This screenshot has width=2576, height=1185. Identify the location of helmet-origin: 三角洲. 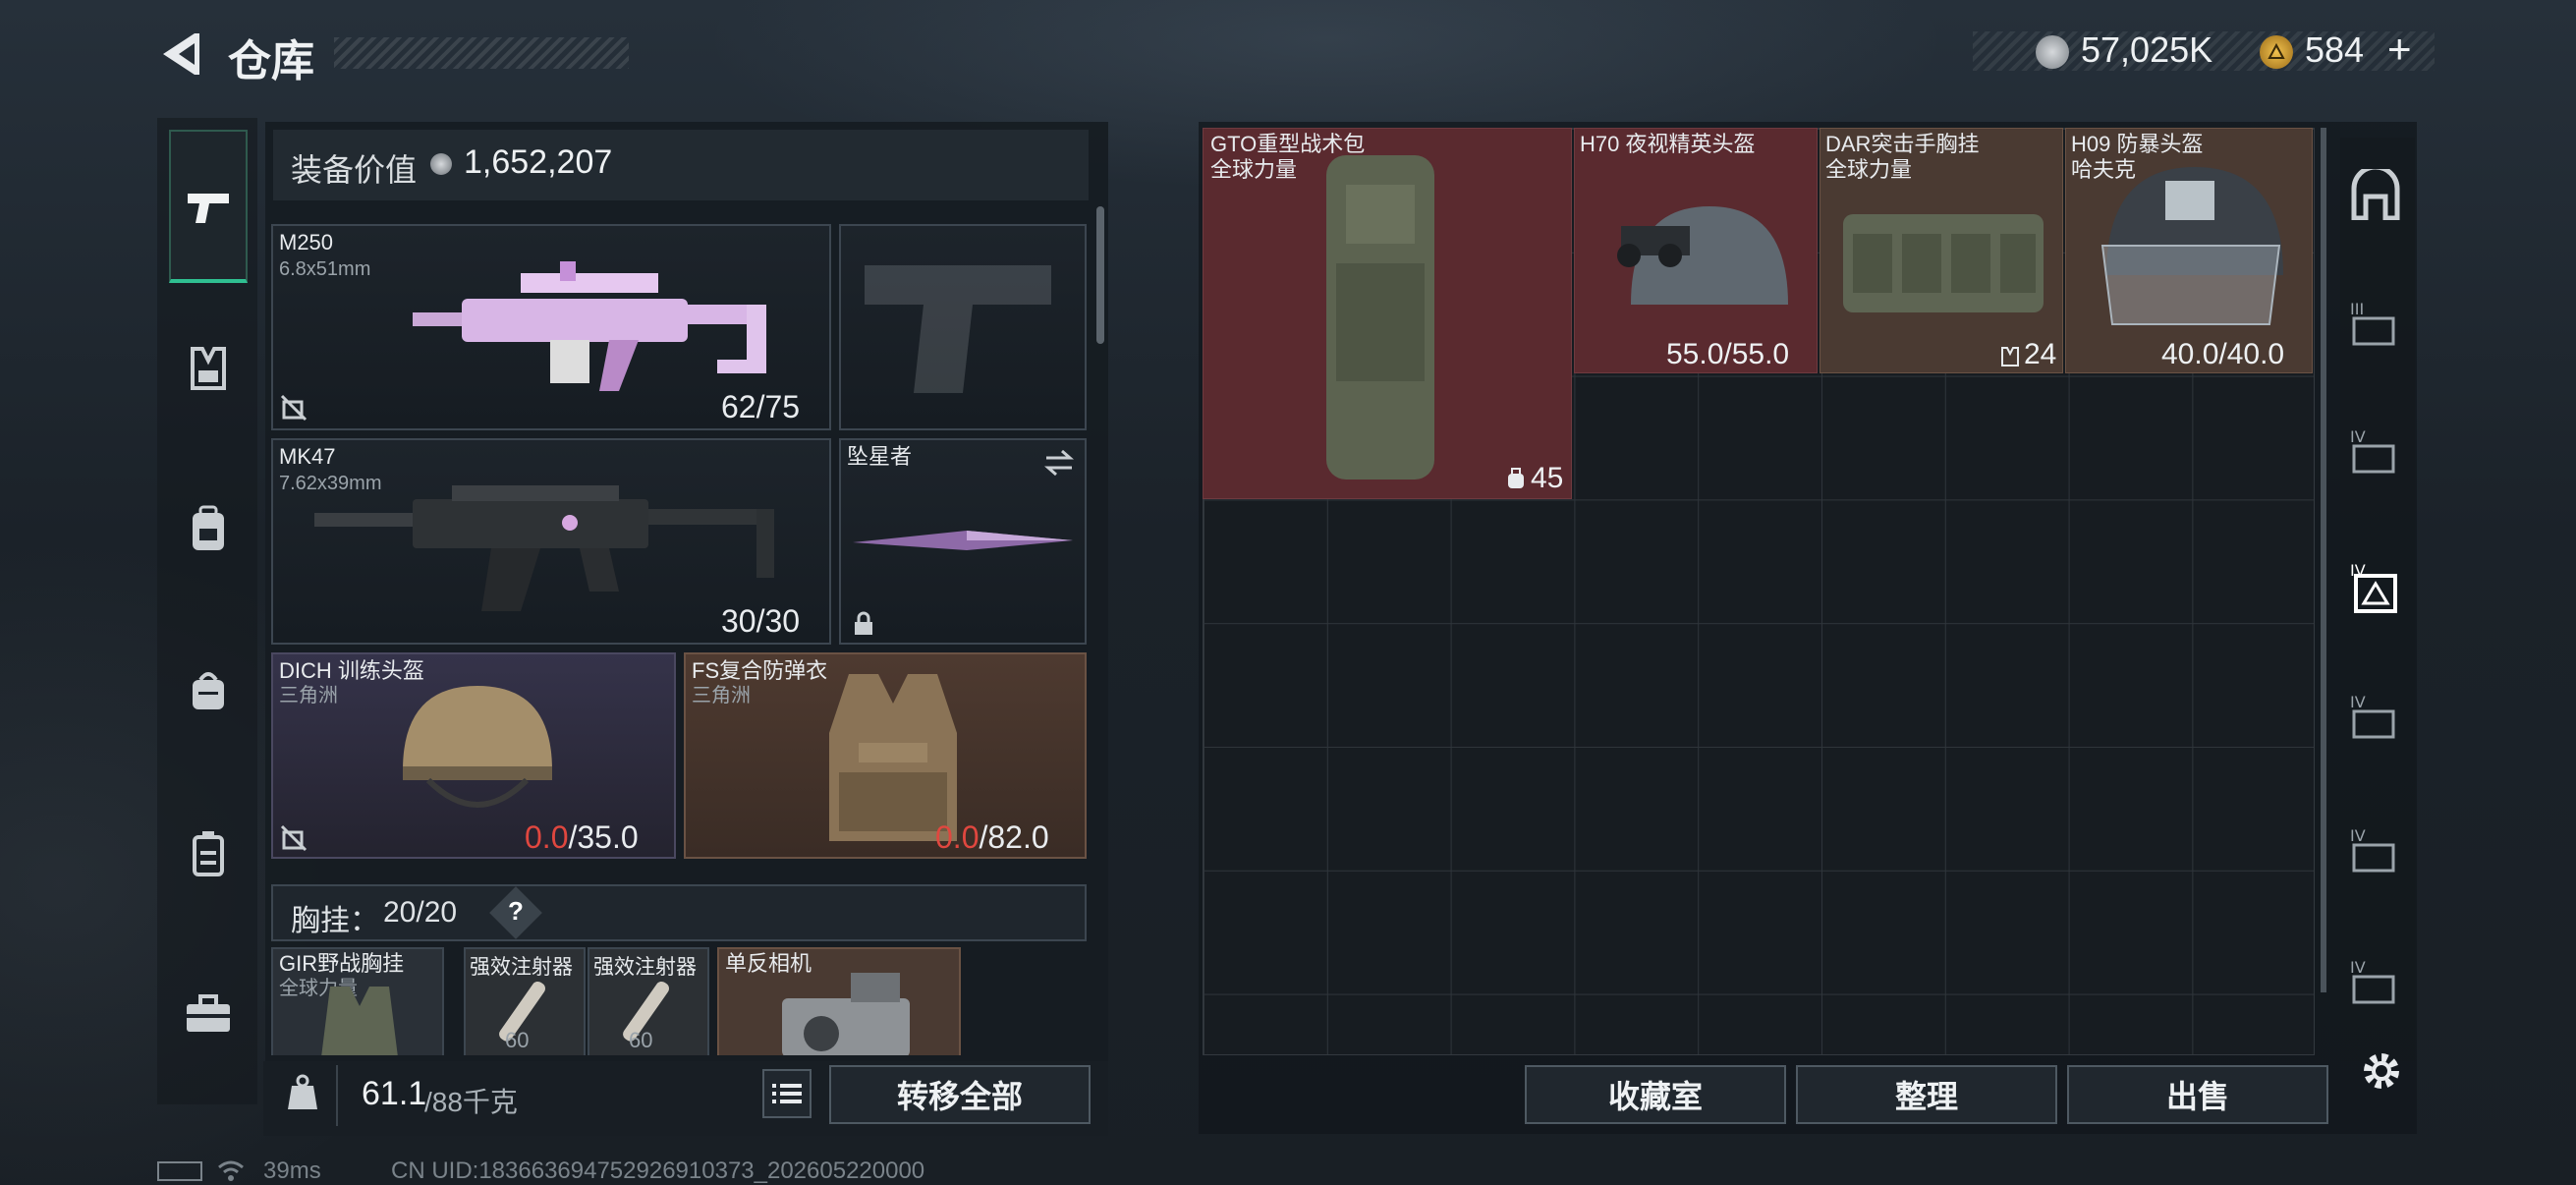
(308, 695).